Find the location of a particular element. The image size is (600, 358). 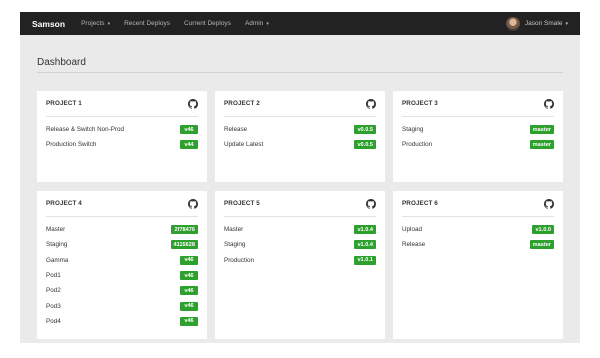

version-badge: 2f78476 is located at coordinates (184, 230).